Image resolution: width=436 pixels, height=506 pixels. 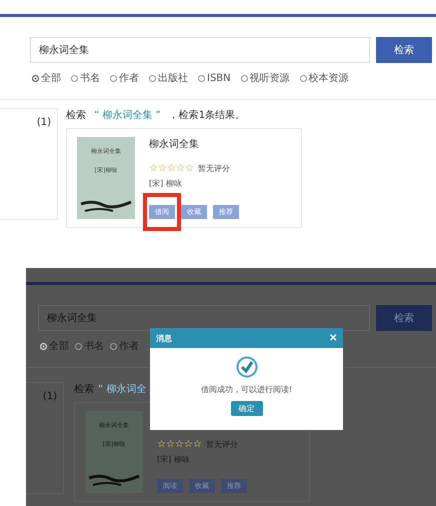 What do you see at coordinates (124, 78) in the screenshot?
I see `filter-radio: 作者` at bounding box center [124, 78].